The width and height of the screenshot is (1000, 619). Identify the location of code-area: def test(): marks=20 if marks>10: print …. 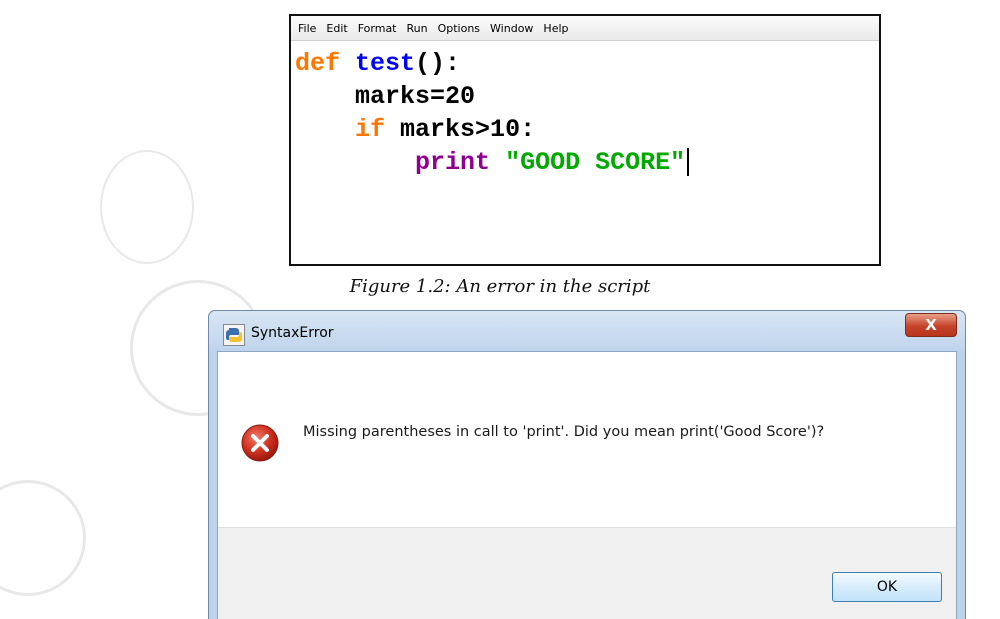
(585, 110).